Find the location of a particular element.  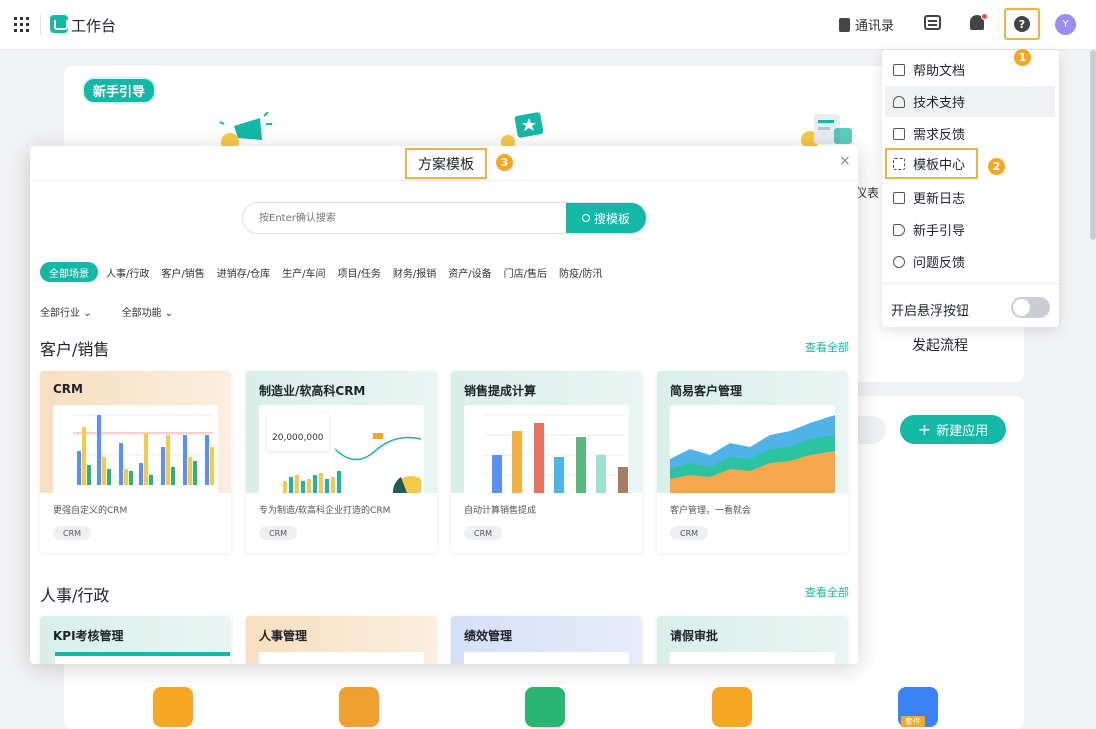

menu-item-template-center: 模板中心 is located at coordinates (931, 163).